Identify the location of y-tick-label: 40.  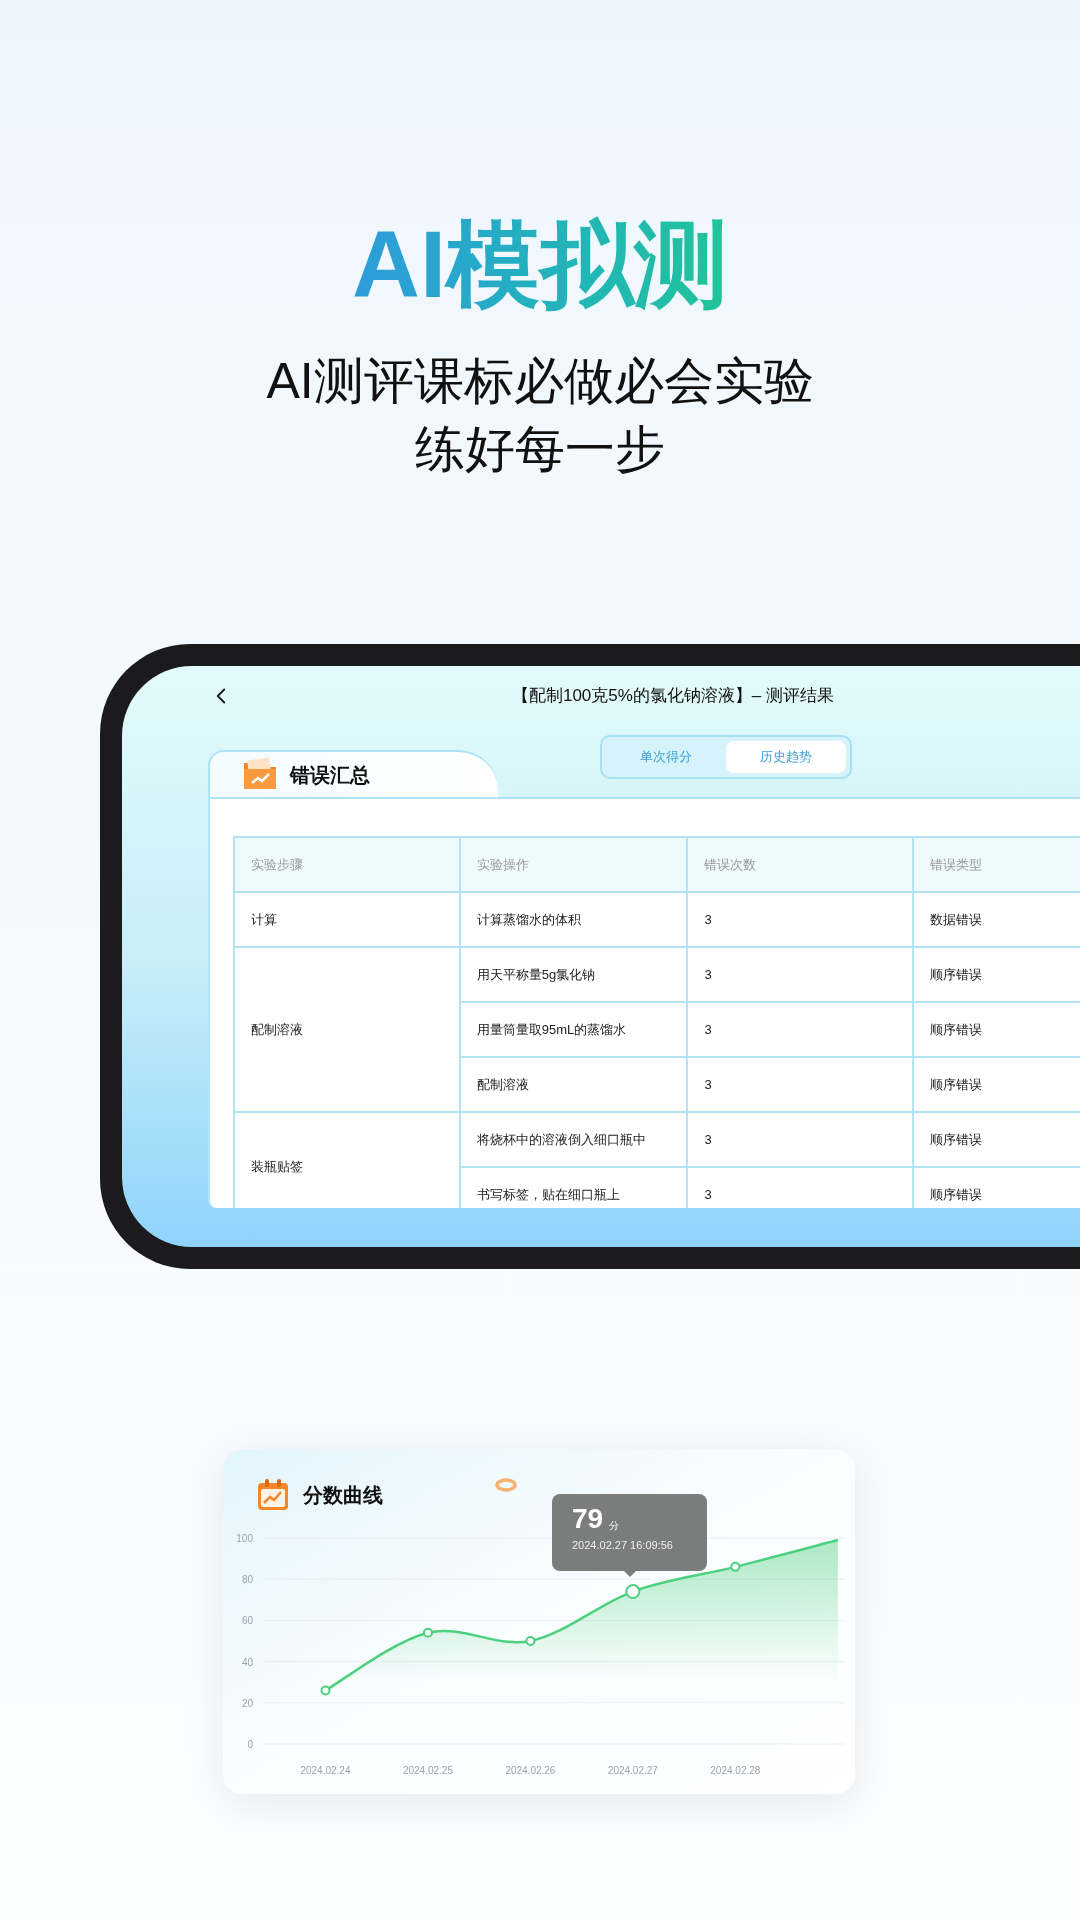
(247, 1662).